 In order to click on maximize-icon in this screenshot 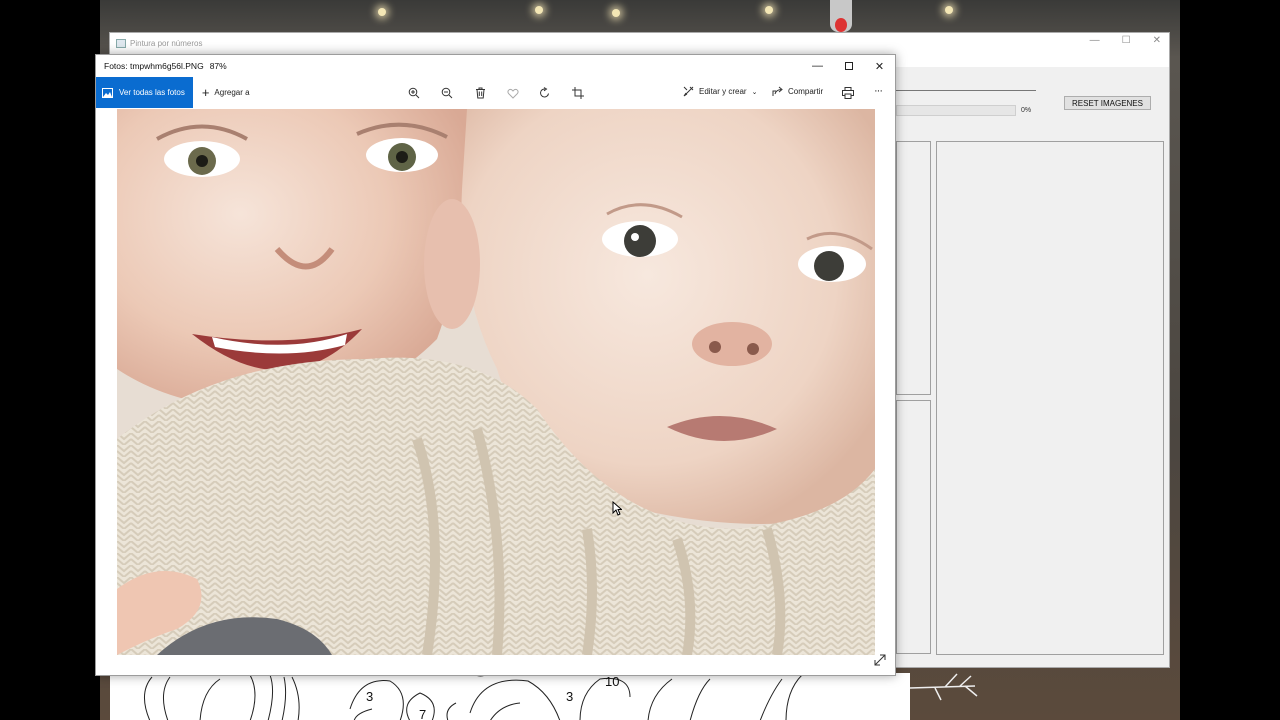, I will do `click(848, 66)`.